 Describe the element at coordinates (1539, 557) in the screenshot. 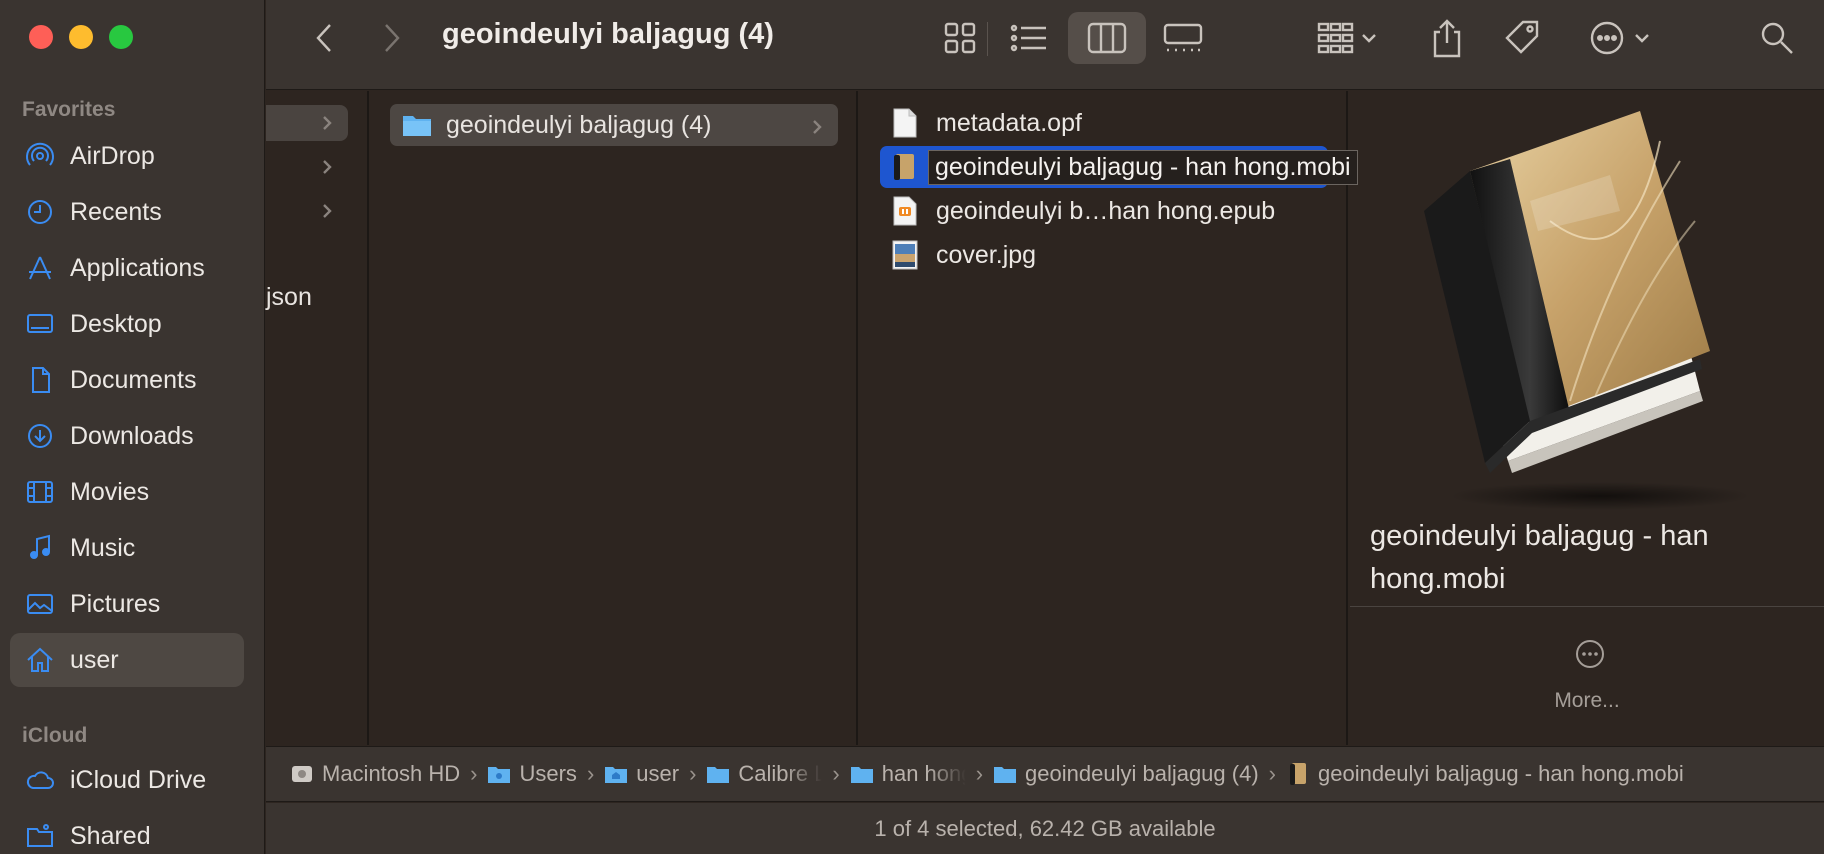

I see `preview-file-name: geoindeulyi baljagug - han hong.mobi` at that location.